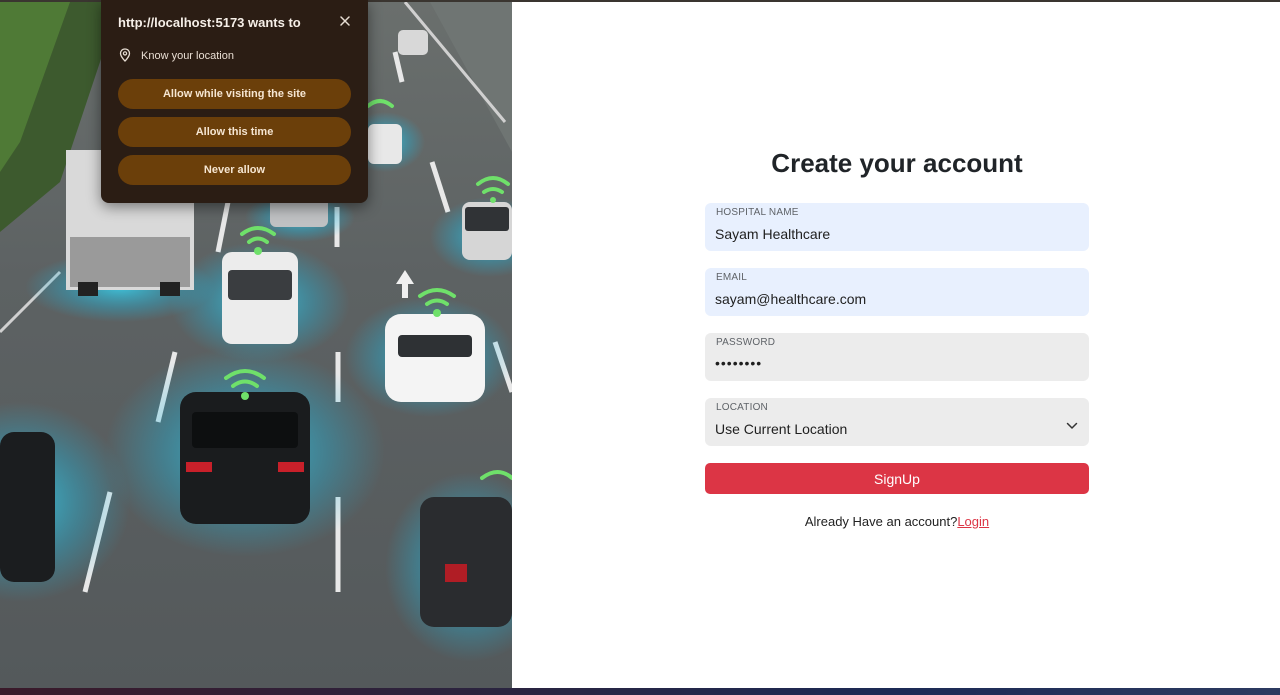 The height and width of the screenshot is (695, 1280). Describe the element at coordinates (209, 22) in the screenshot. I see `permission-title: http://localhost:5173 wants to` at that location.